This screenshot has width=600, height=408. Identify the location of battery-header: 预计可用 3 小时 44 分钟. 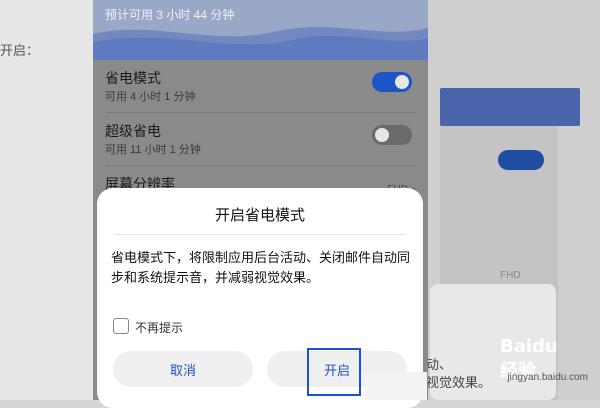
(260, 30).